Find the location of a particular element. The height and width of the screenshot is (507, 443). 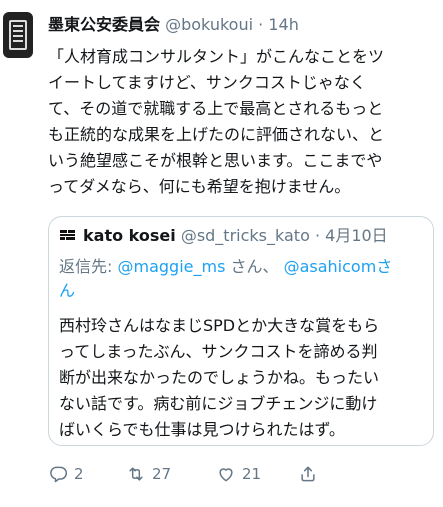

like-icon is located at coordinates (226, 475).